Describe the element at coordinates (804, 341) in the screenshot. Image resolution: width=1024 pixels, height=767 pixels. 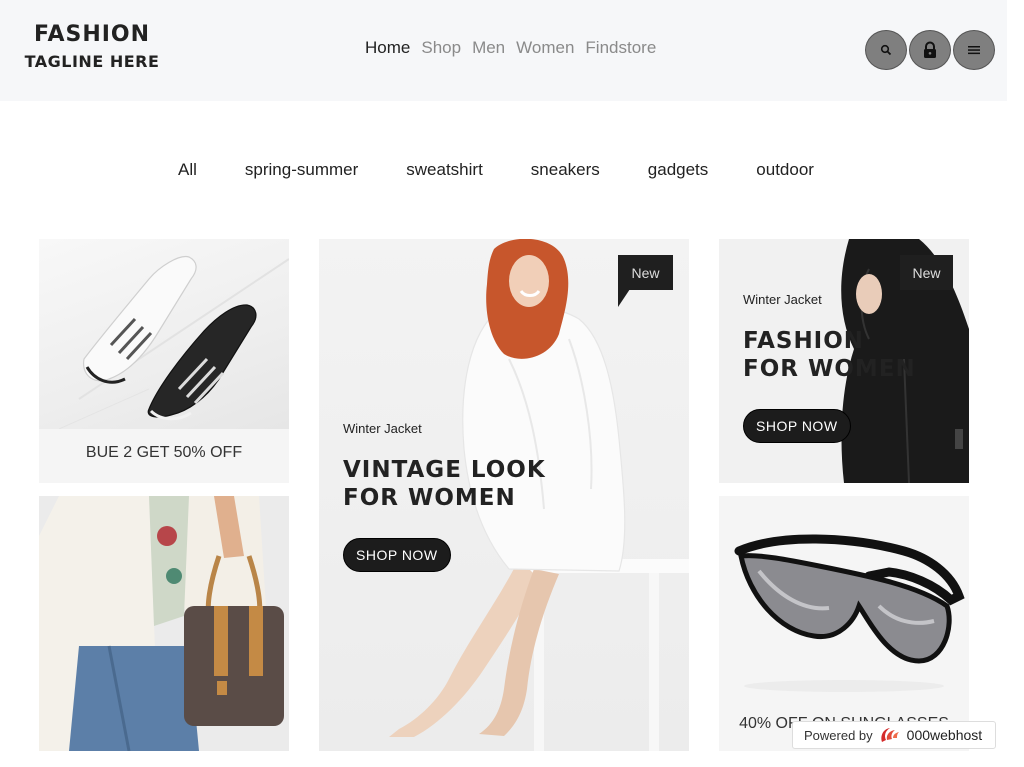
I see `jacket-title-line1: FASHION` at that location.